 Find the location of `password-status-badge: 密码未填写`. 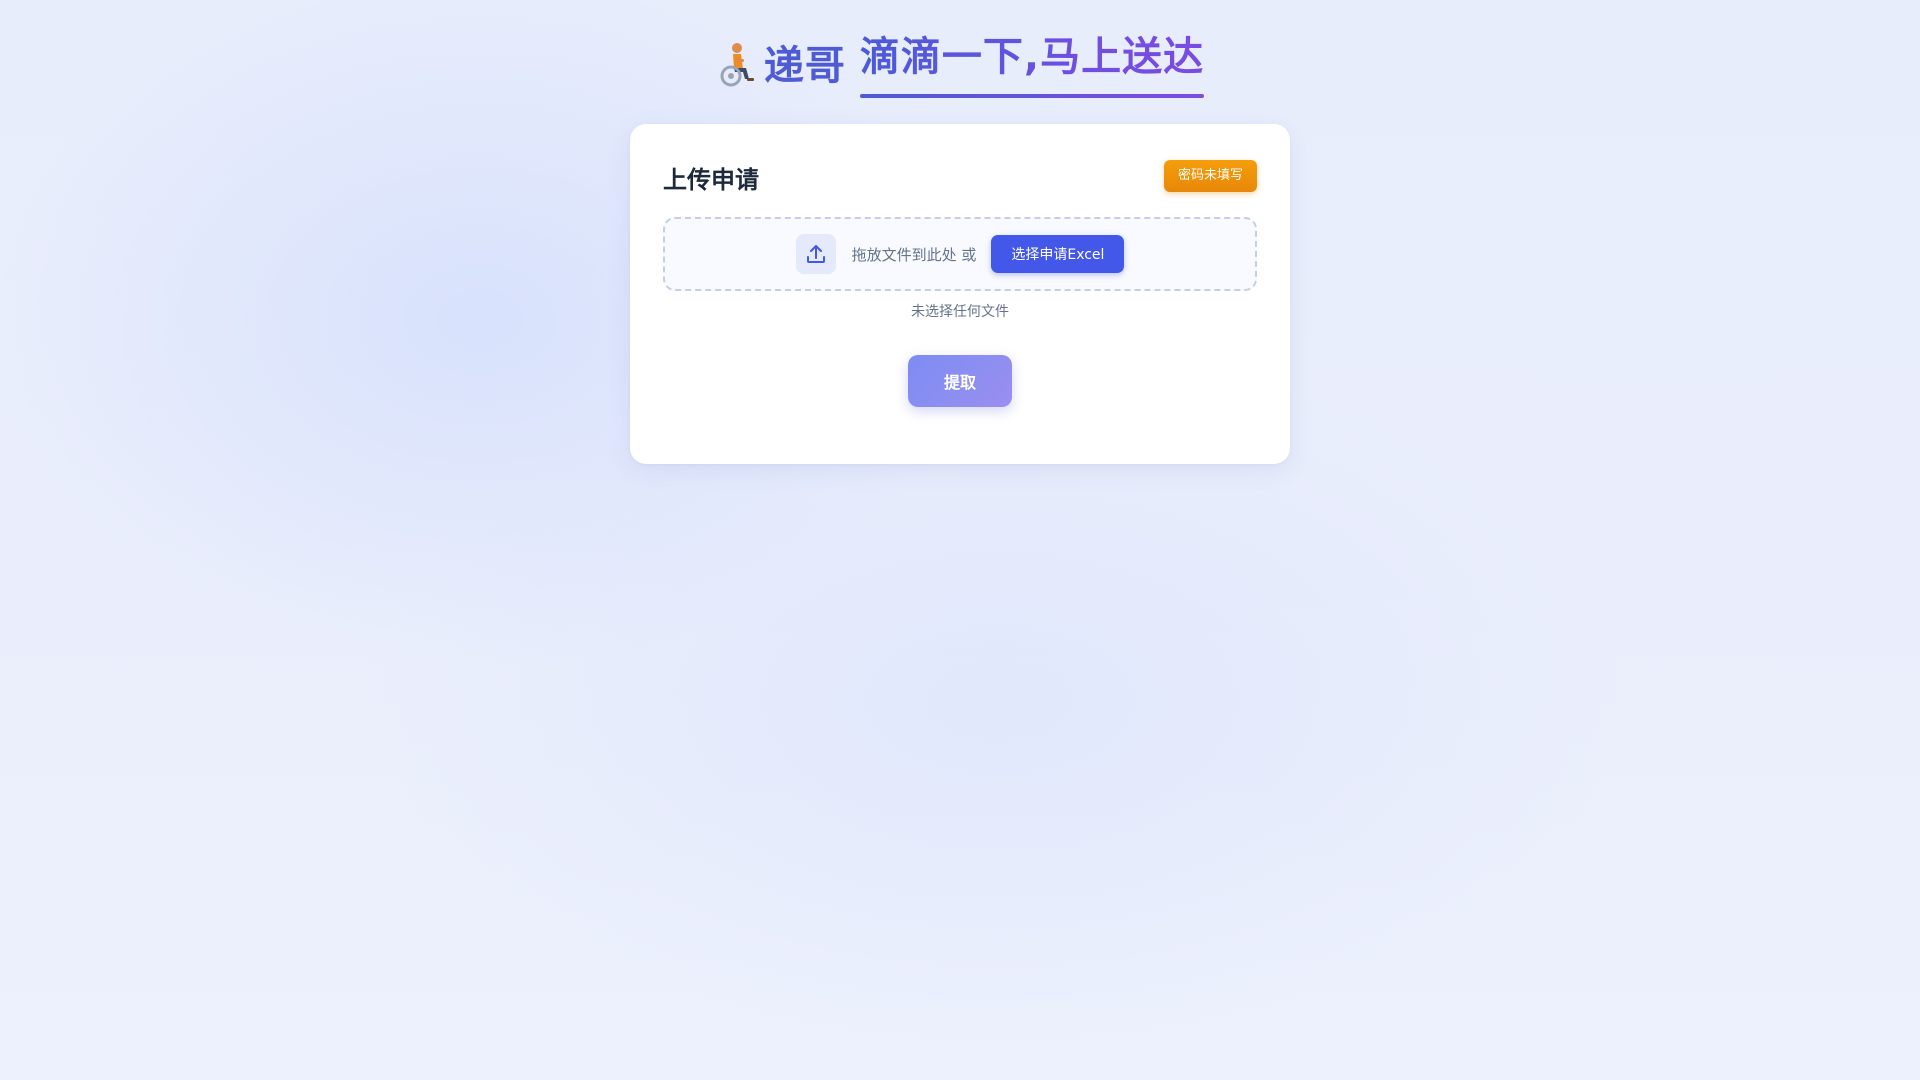

password-status-badge: 密码未填写 is located at coordinates (1210, 176).